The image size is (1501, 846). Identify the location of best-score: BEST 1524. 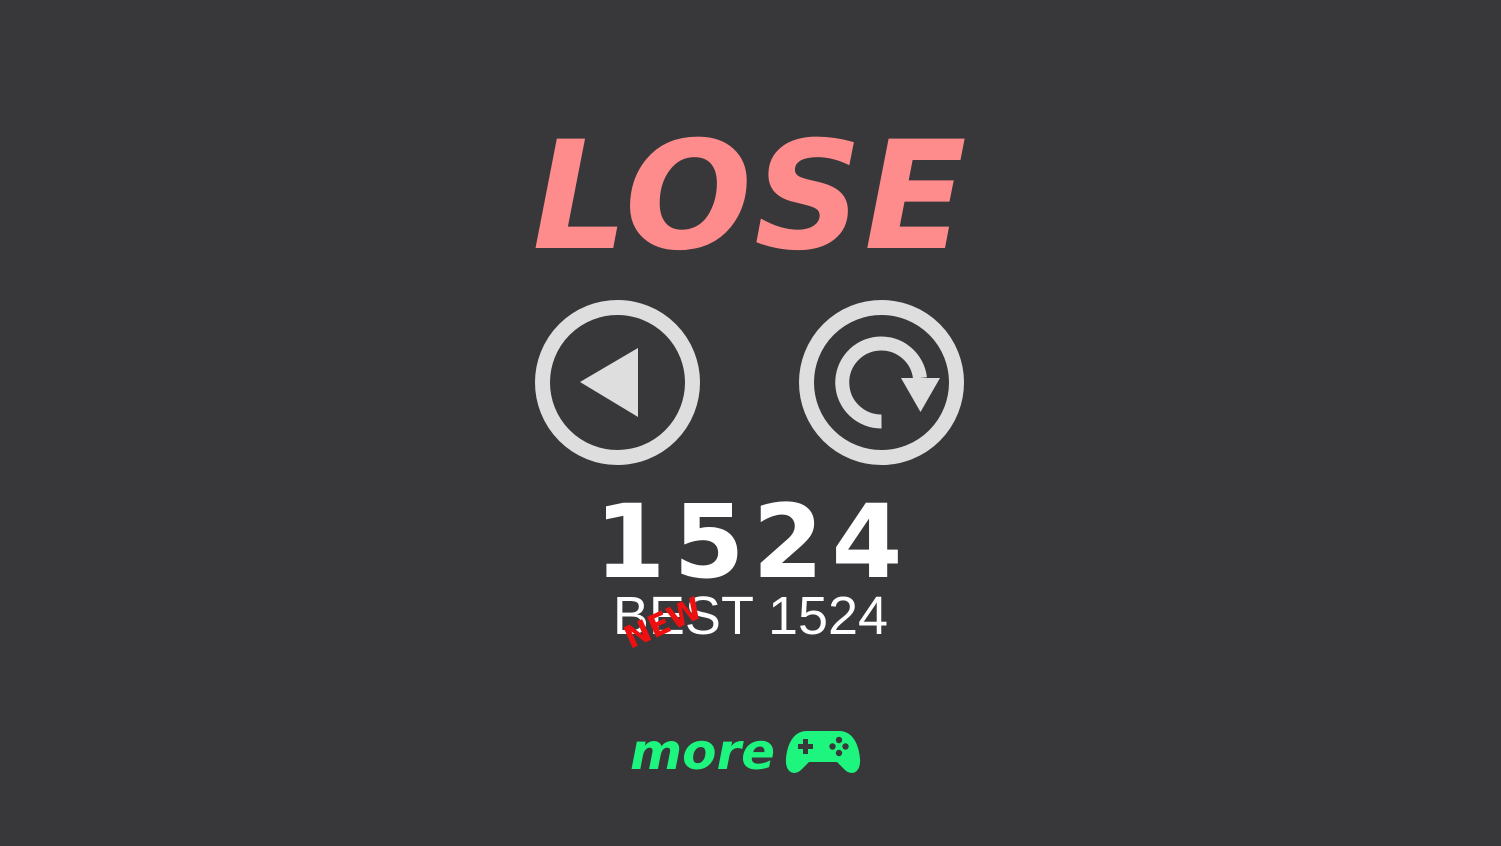
(750, 616).